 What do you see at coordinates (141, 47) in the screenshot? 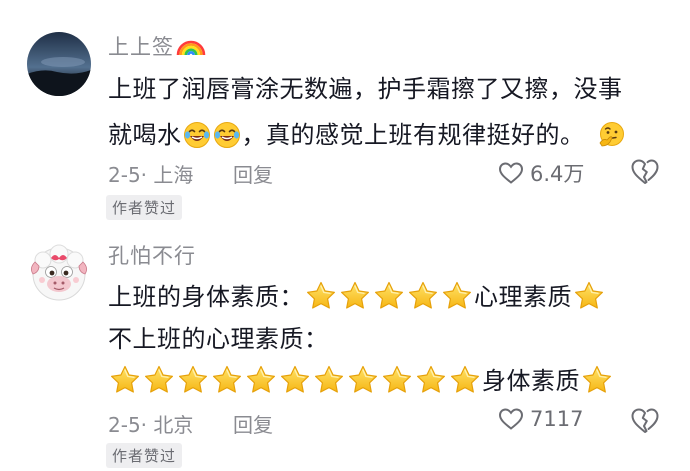
I see `username-text: 上上签` at bounding box center [141, 47].